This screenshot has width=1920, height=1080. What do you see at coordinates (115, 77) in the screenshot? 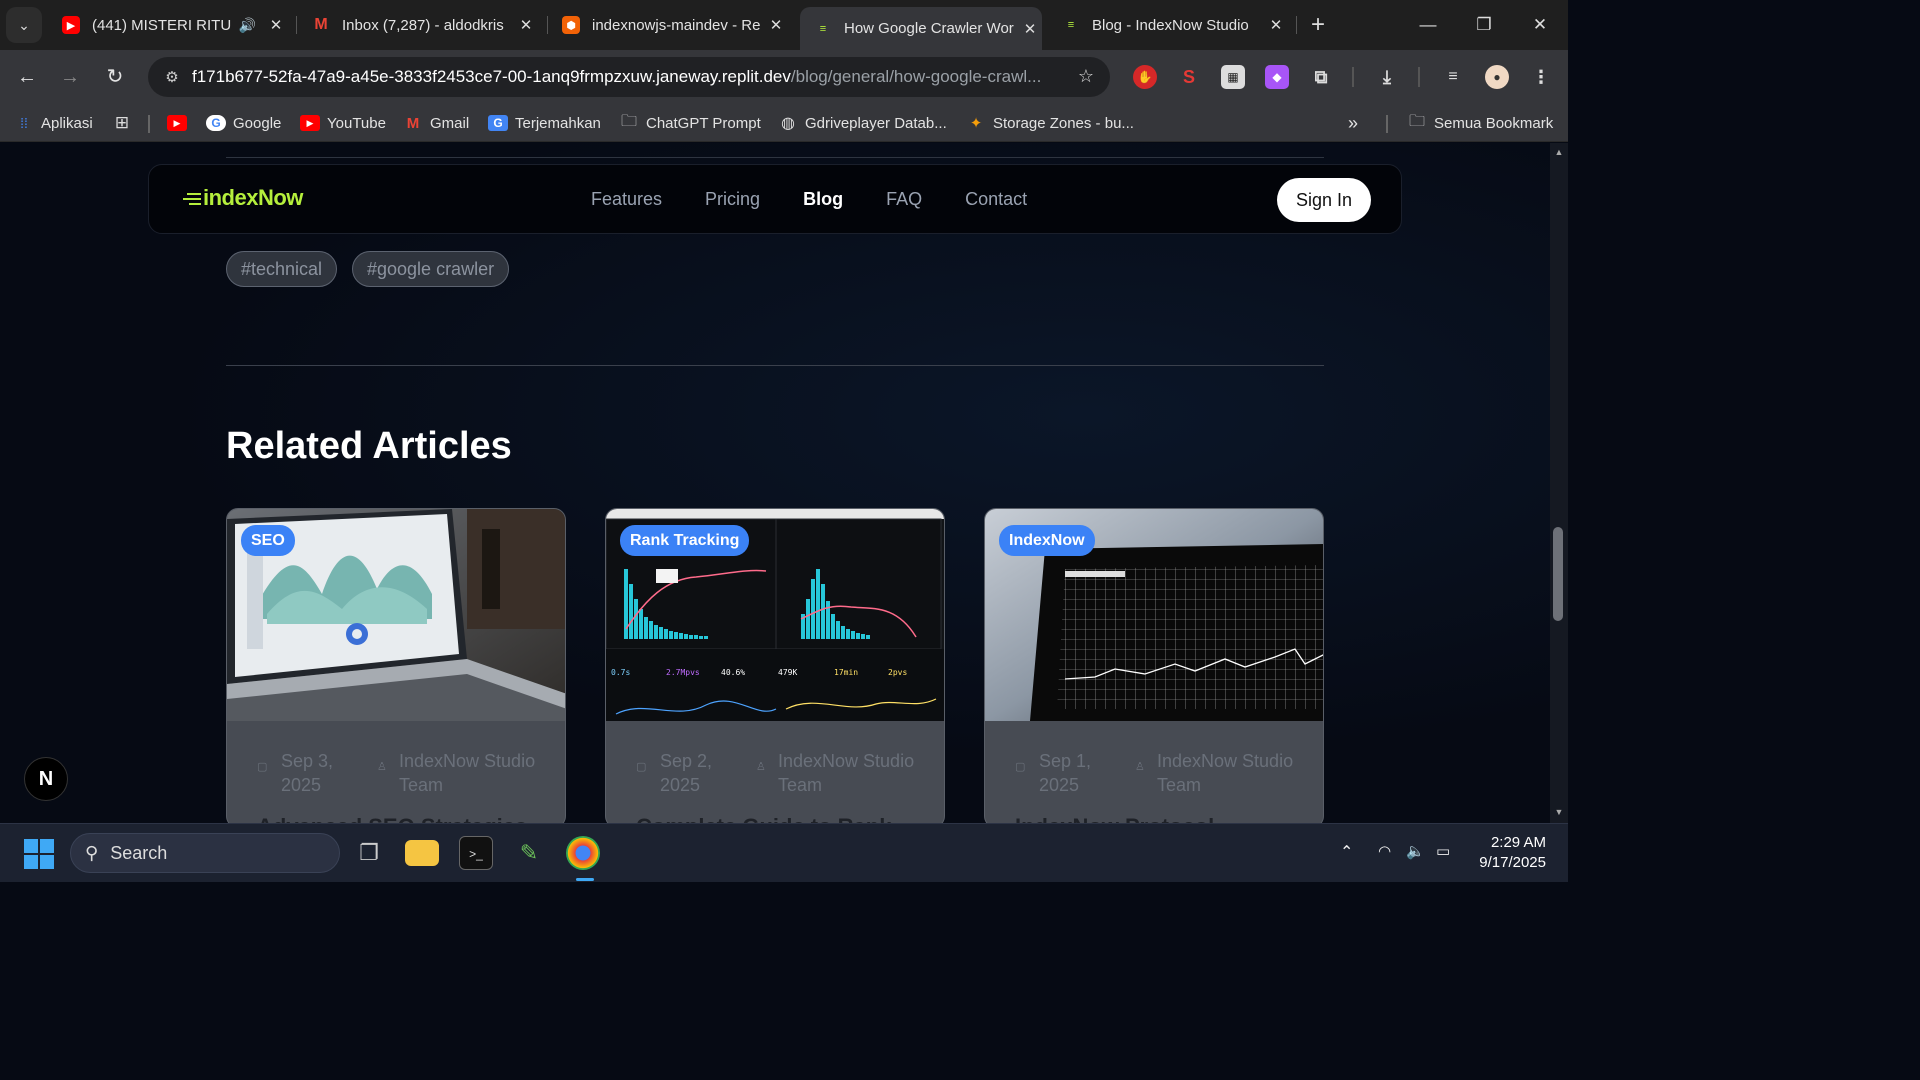
I see `reload-button: ↻` at bounding box center [115, 77].